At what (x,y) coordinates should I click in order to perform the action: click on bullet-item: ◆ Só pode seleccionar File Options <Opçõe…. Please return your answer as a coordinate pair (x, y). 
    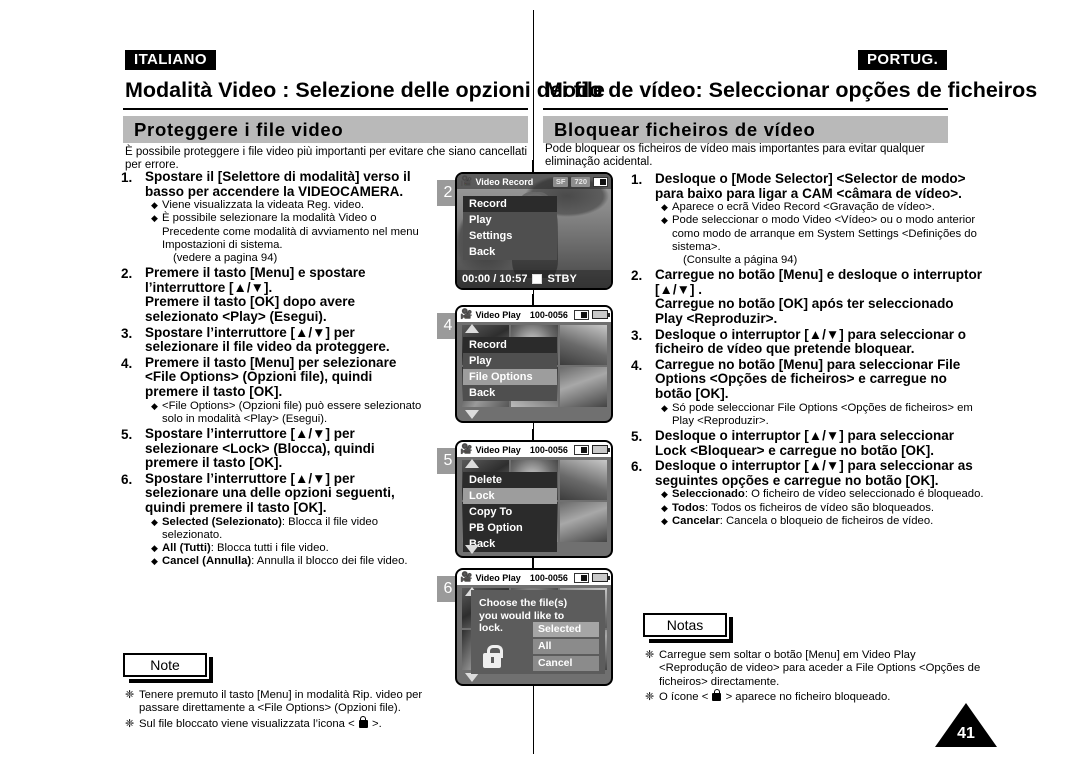
    Looking at the image, I should click on (822, 415).